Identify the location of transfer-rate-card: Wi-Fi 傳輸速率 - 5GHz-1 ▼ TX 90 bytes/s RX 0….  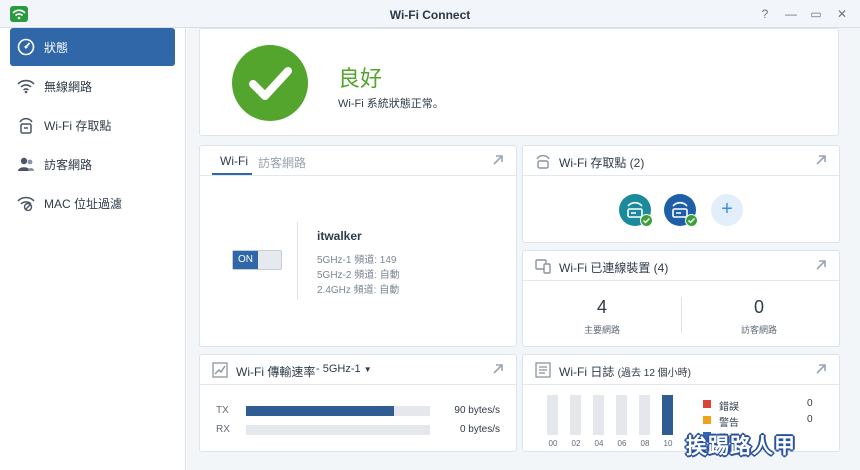
(358, 403).